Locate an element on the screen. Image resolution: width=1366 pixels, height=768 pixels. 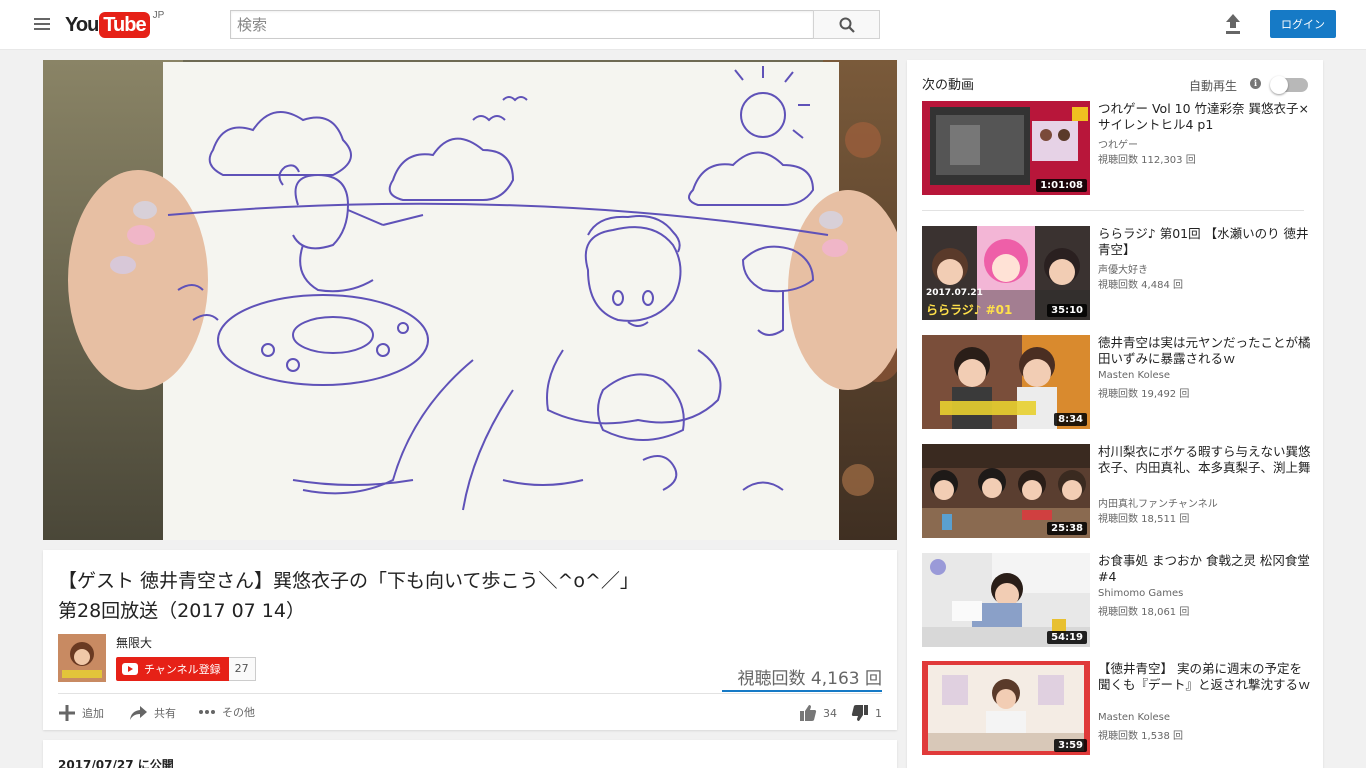
video-duration: 8:34 is located at coordinates (1070, 419).